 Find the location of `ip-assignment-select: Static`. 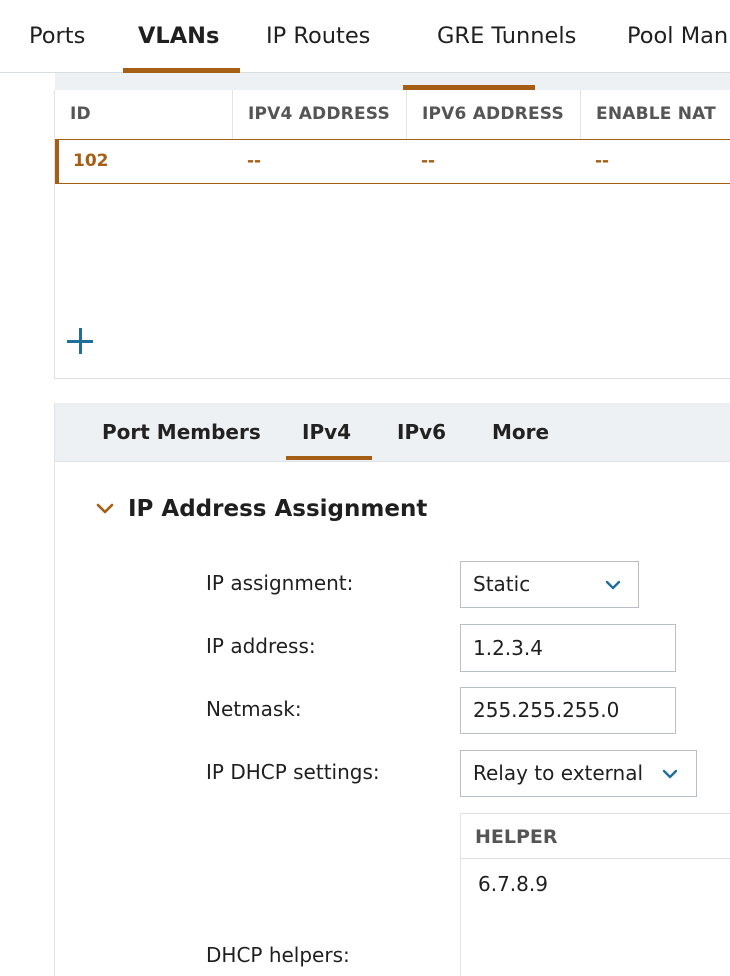

ip-assignment-select: Static is located at coordinates (549, 584).